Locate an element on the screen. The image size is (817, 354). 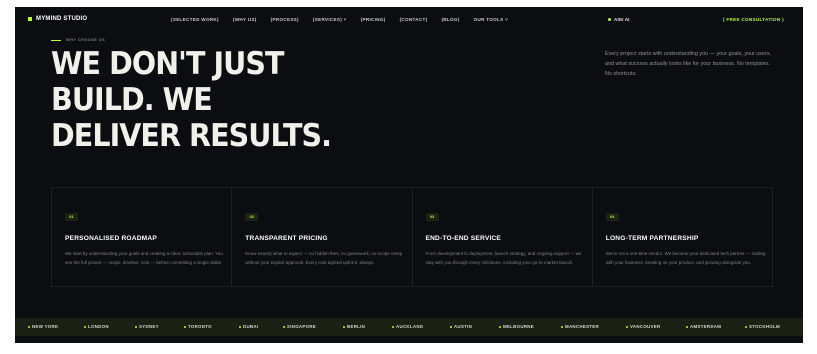
nav-link-contact: (CONTACT) is located at coordinates (414, 19).